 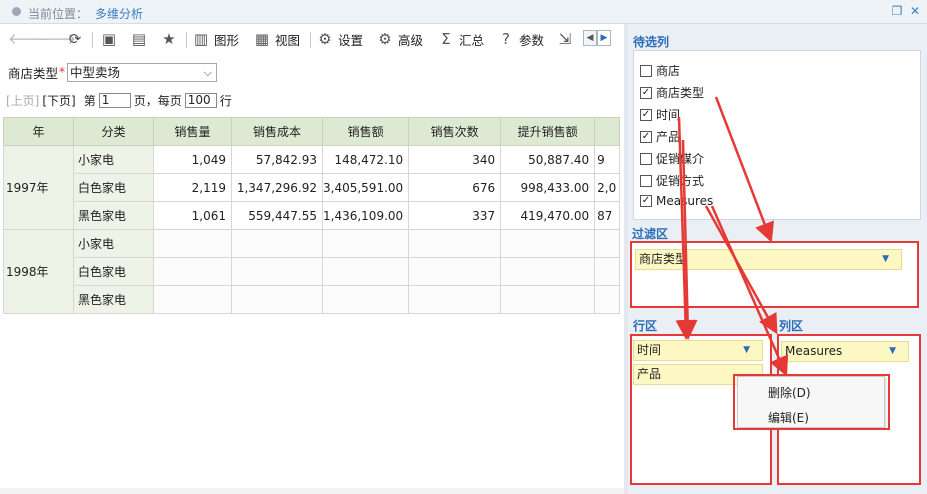 What do you see at coordinates (676, 201) in the screenshot?
I see `column-option-measures: ✓ Measures` at bounding box center [676, 201].